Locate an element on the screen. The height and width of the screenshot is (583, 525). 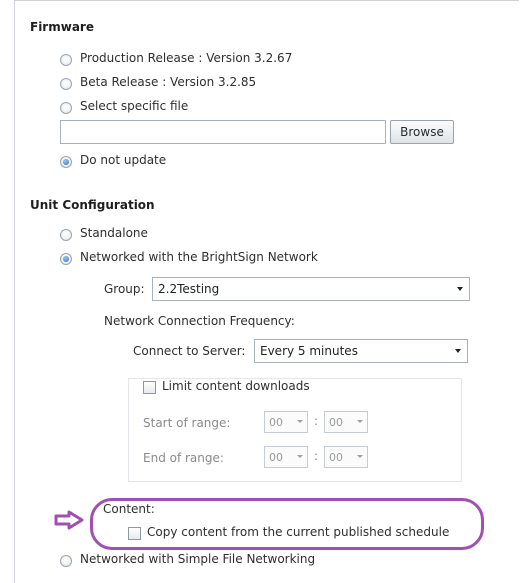
radio-production-release is located at coordinates (66, 60).